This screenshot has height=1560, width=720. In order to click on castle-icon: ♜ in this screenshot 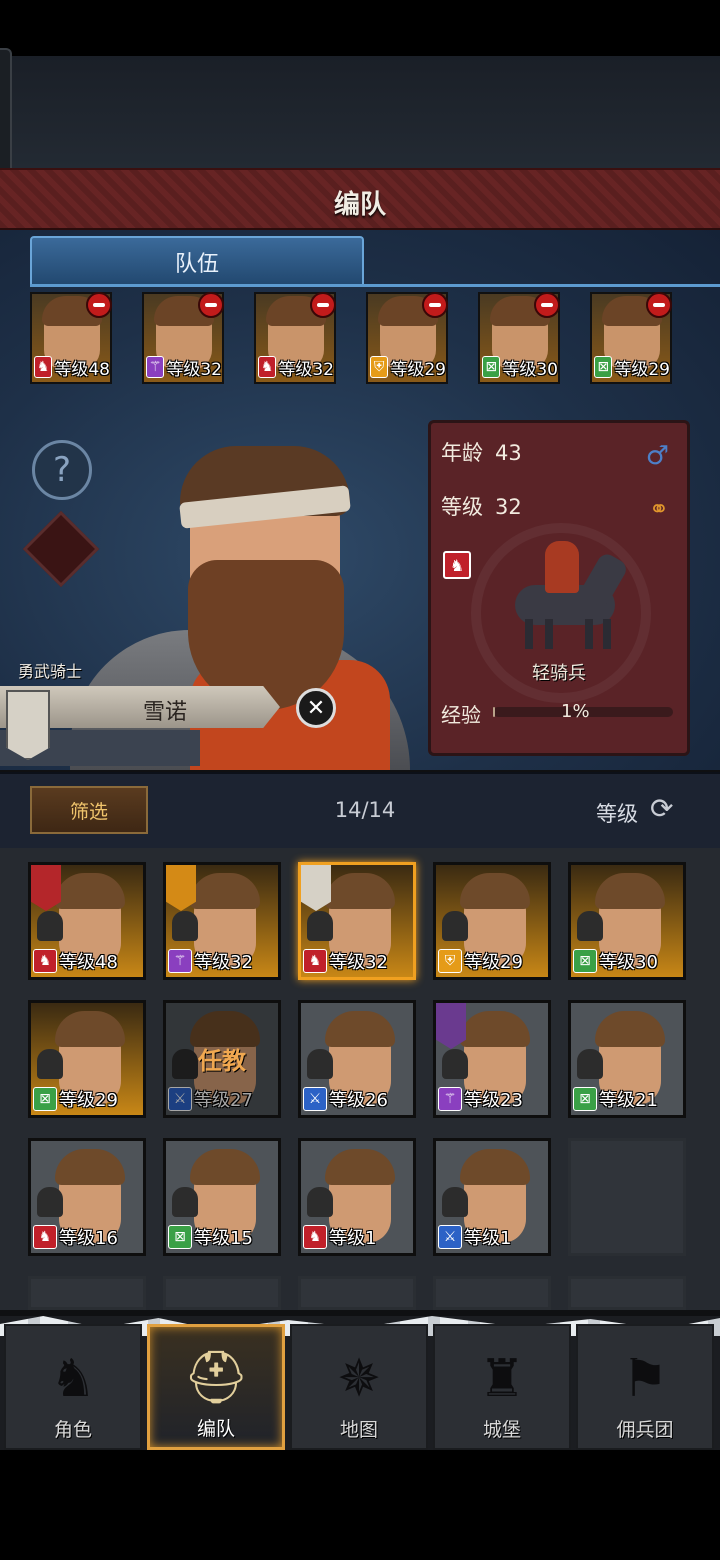, I will do `click(502, 1379)`.